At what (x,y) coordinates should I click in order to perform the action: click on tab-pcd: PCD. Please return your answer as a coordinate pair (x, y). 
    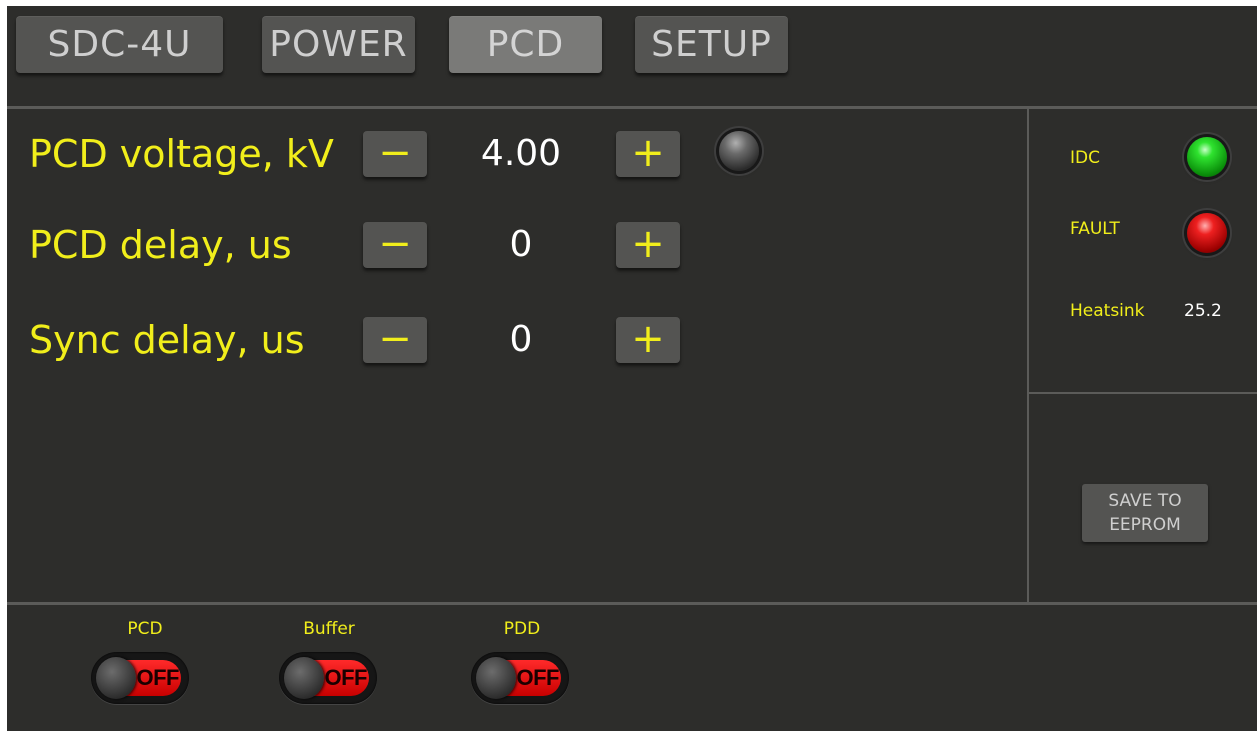
    Looking at the image, I should click on (525, 44).